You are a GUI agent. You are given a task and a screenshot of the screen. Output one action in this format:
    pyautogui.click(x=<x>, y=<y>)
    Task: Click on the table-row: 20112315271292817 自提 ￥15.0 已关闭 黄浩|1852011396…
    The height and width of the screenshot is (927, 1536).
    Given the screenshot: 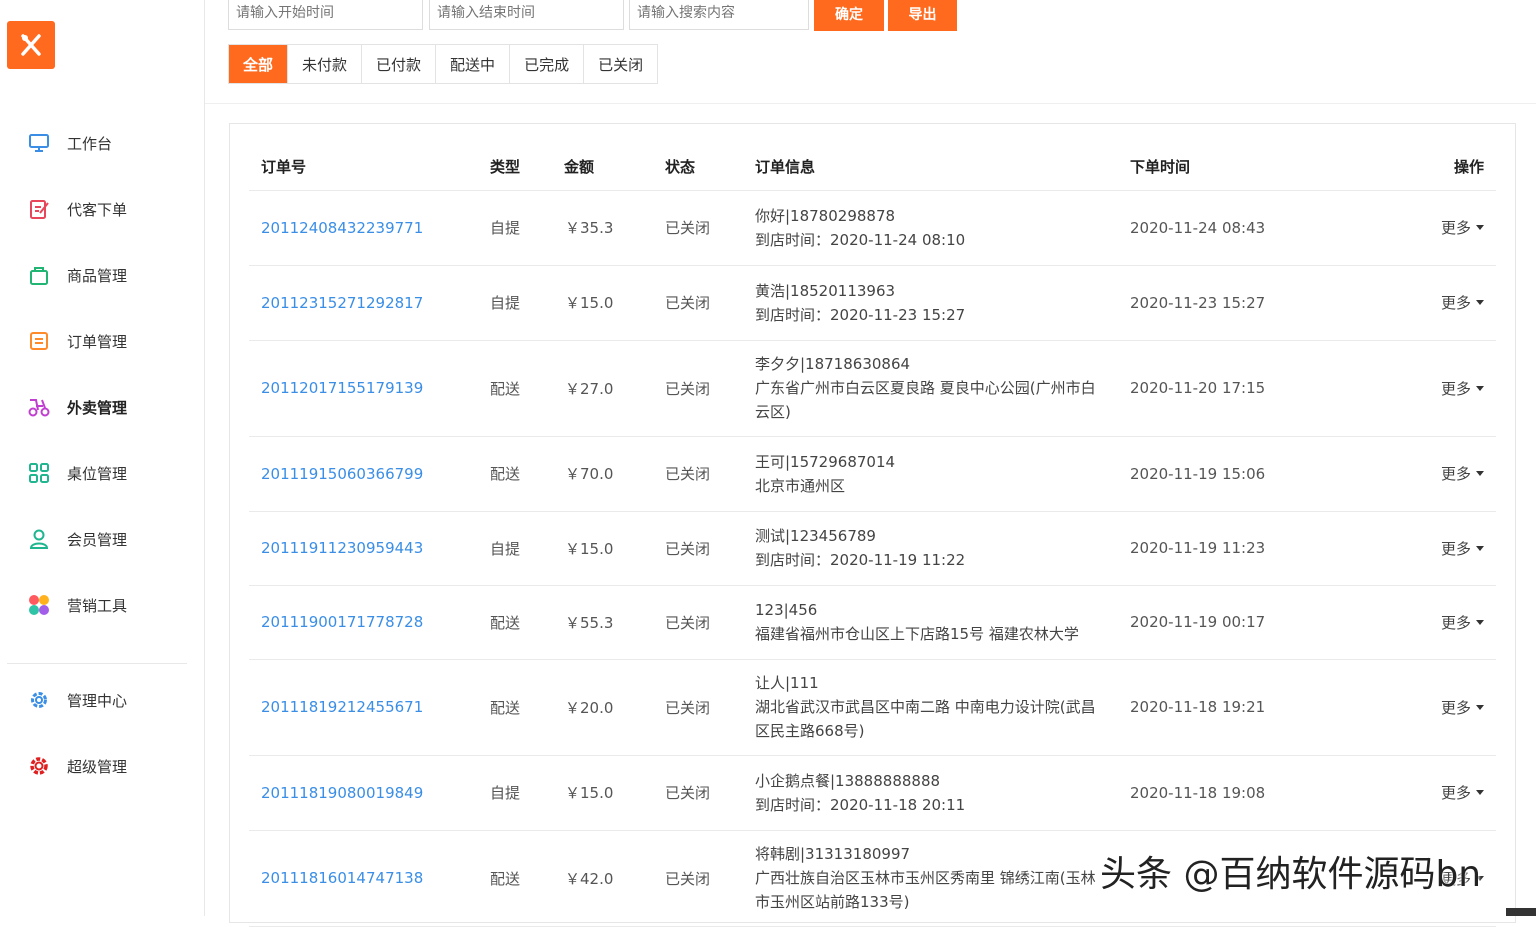 What is the action you would take?
    pyautogui.click(x=872, y=303)
    